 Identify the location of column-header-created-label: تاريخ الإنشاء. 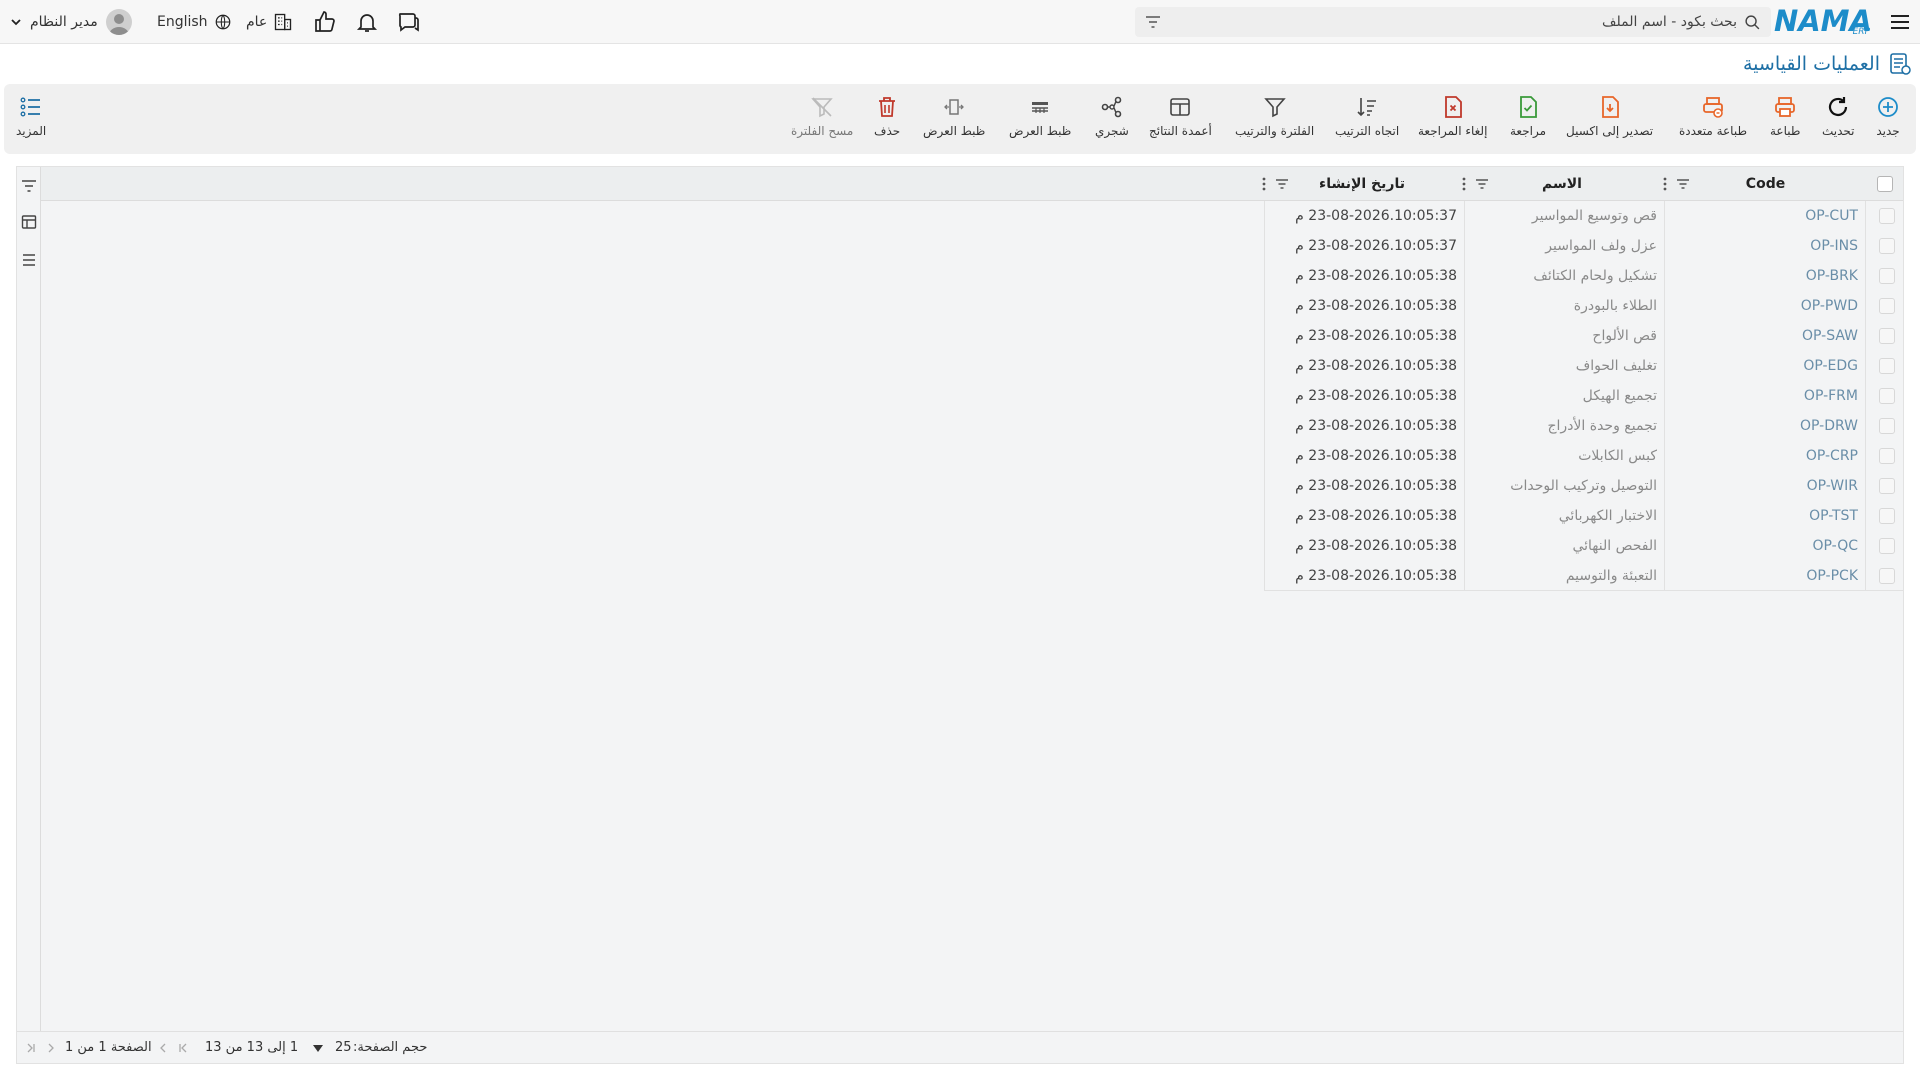
(1362, 184).